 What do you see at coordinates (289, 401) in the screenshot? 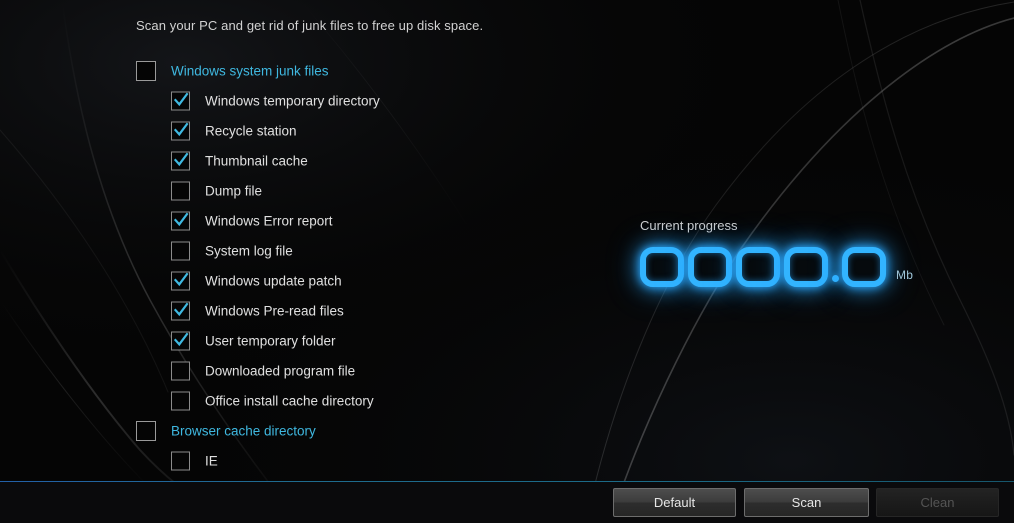
I see `item-label: Office install cache directory` at bounding box center [289, 401].